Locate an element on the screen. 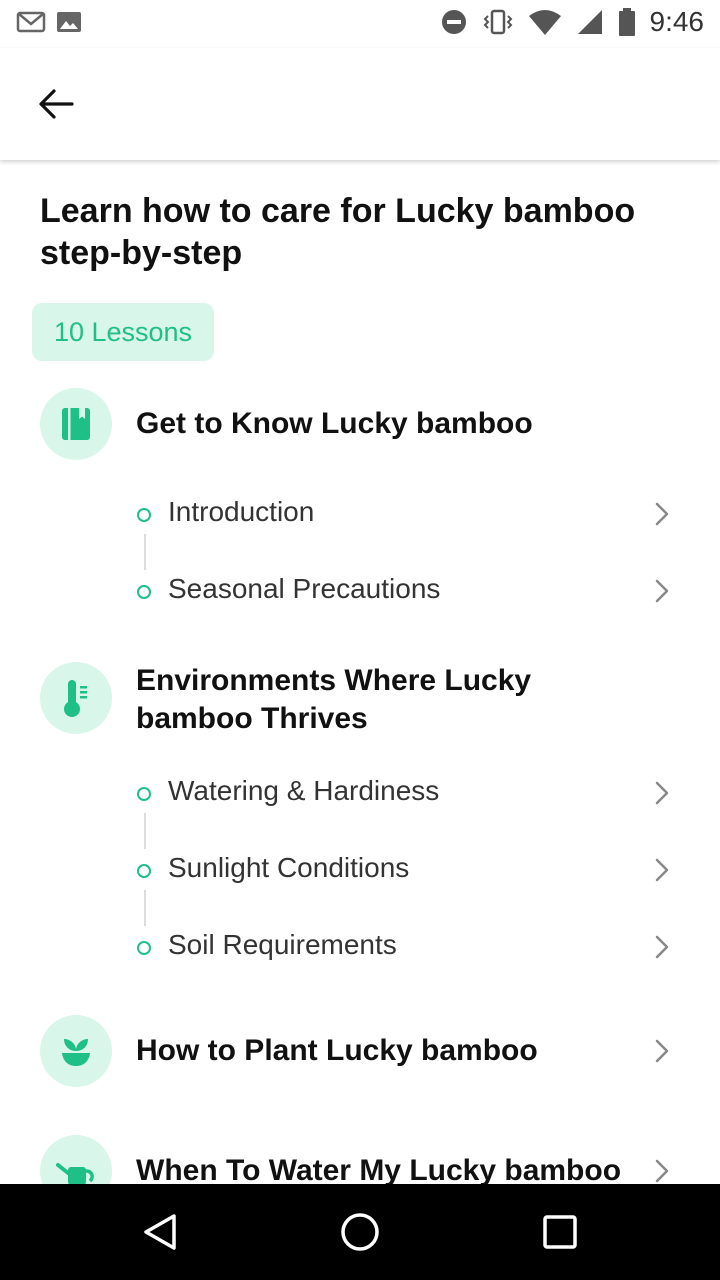 This screenshot has width=720, height=1280. system-icons: 9:46 is located at coordinates (572, 22).